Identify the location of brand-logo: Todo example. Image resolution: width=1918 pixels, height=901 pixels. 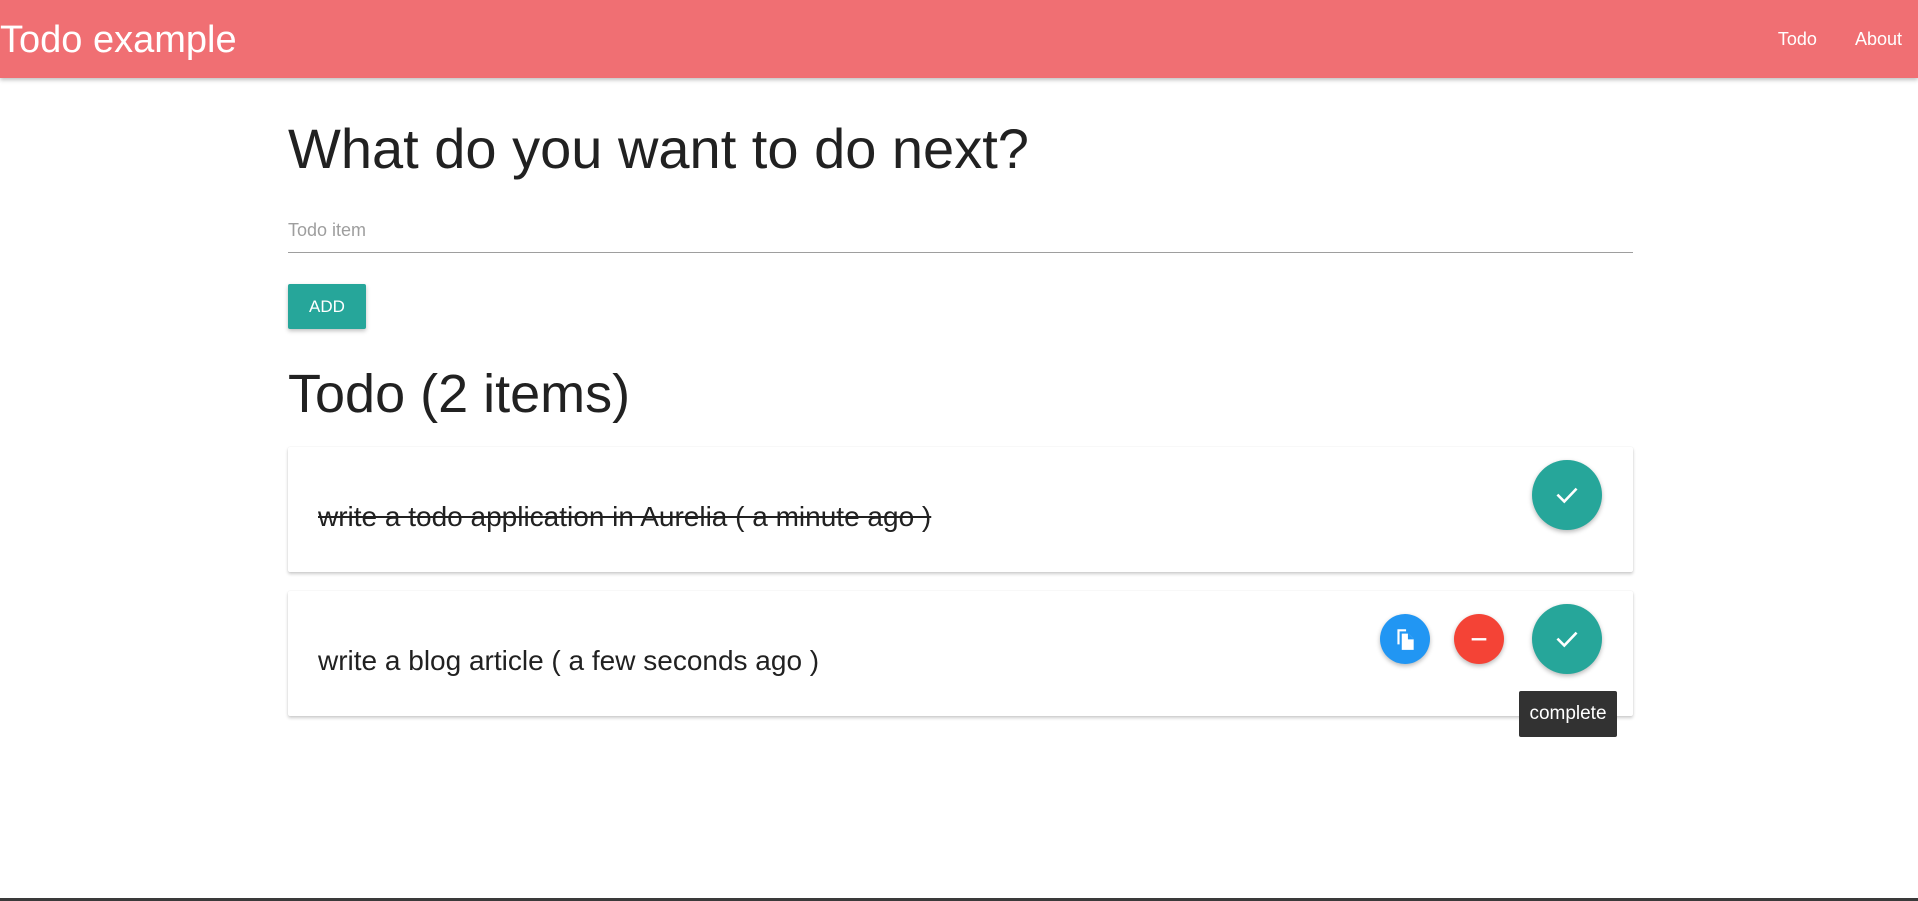
(118, 40).